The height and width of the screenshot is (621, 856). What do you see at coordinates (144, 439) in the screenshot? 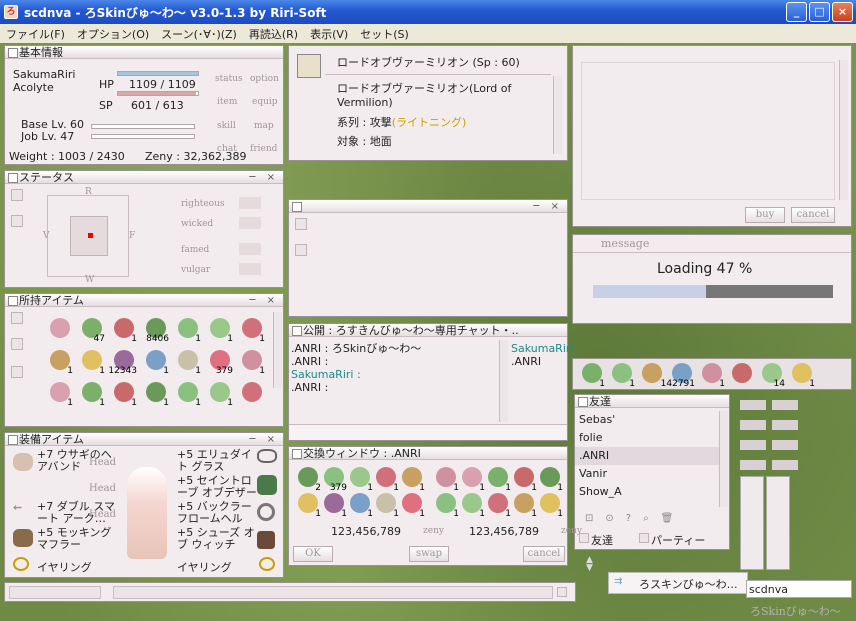
I see `equipment-title: 装備アイテム ─ ×` at bounding box center [144, 439].